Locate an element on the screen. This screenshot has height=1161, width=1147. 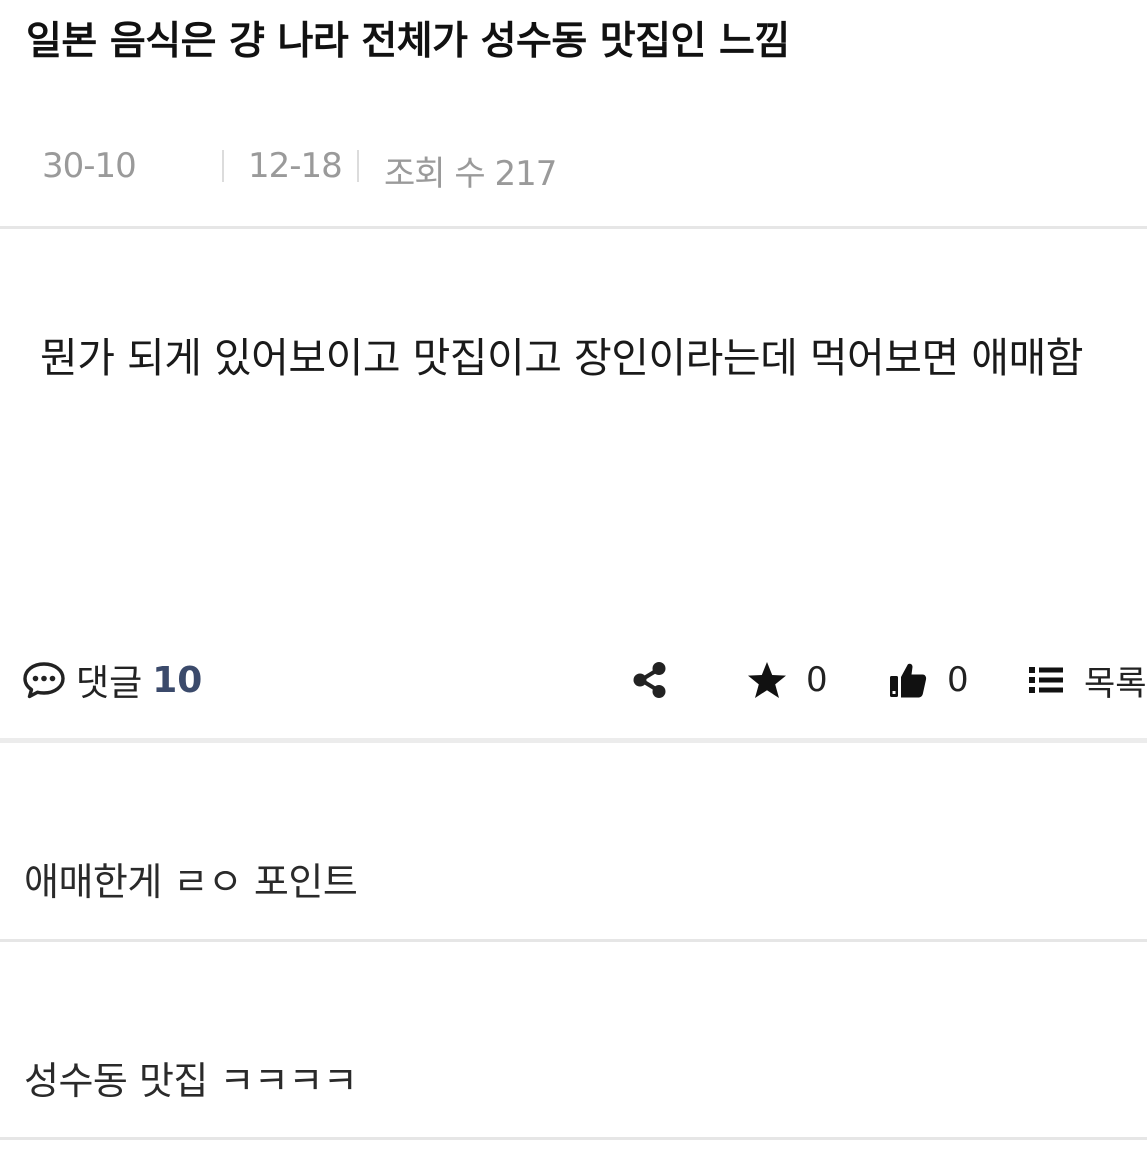
post-body: 뭔가 되게 있어보이고 맛집이고 장인이라는데 먹어보면 애매함 is located at coordinates (561, 358).